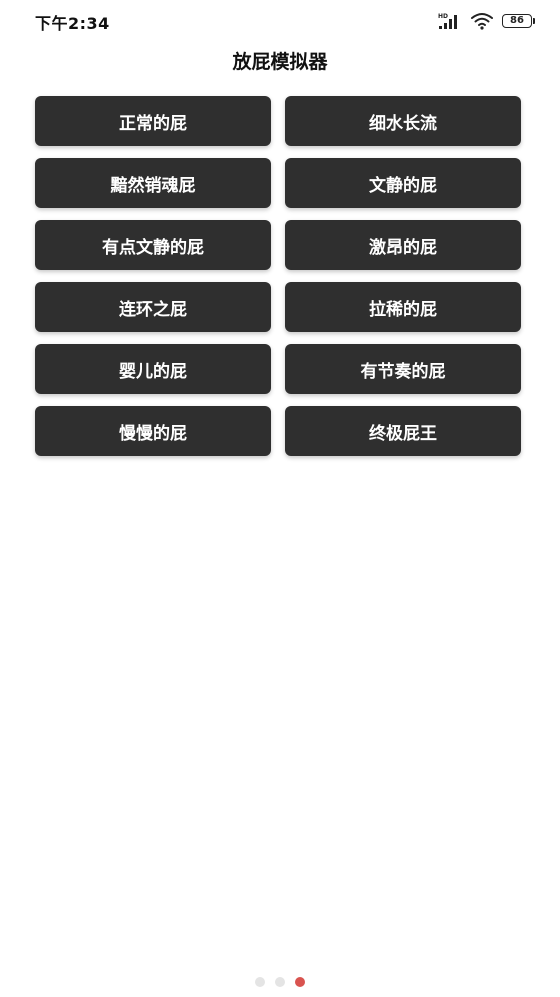 This screenshot has height=997, width=560. Describe the element at coordinates (403, 245) in the screenshot. I see `sound-button: 激昂的屁` at that location.